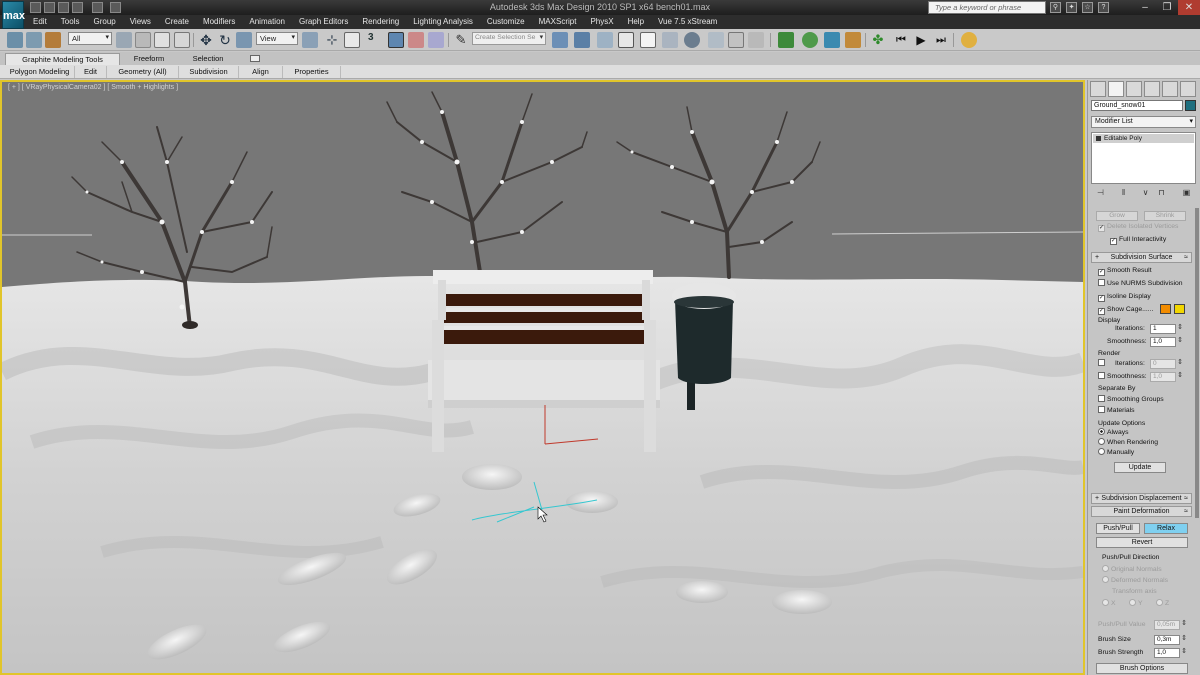 This screenshot has height=675, width=1200. What do you see at coordinates (1131, 400) in the screenshot?
I see `smoothing-groups-checkbox: Smoothing Groups` at bounding box center [1131, 400].